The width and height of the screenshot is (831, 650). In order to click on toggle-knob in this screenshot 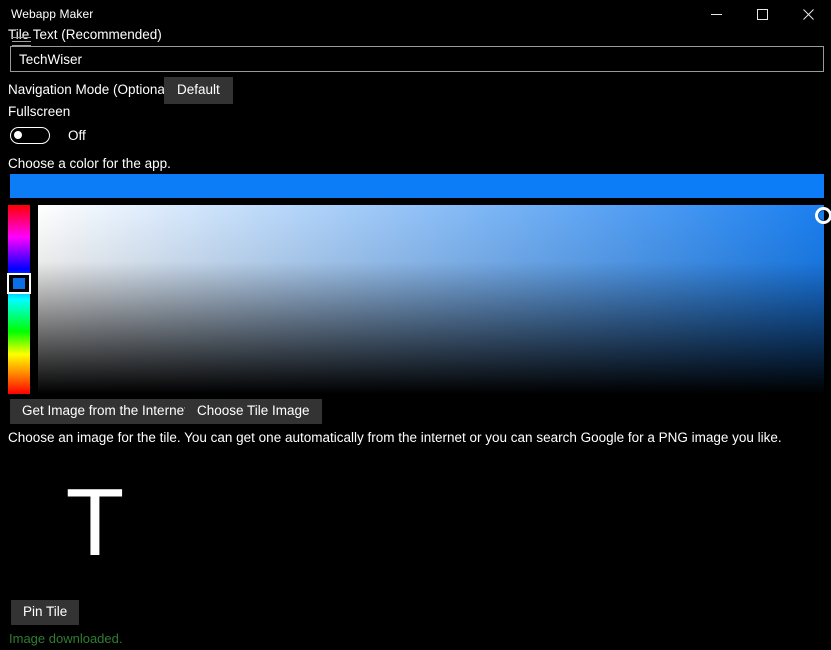, I will do `click(18, 135)`.